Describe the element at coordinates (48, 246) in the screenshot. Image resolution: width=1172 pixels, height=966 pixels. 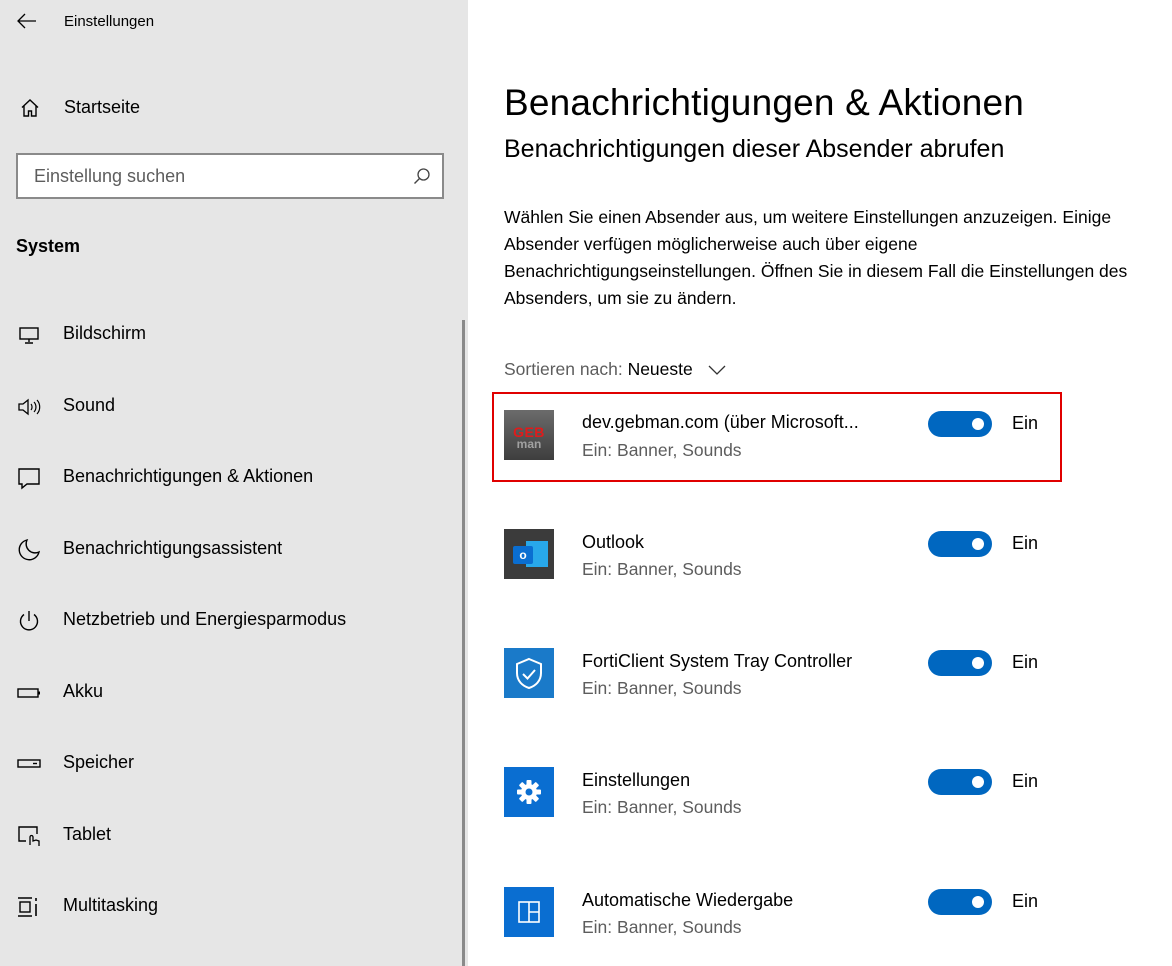
I see `section-heading: System` at that location.